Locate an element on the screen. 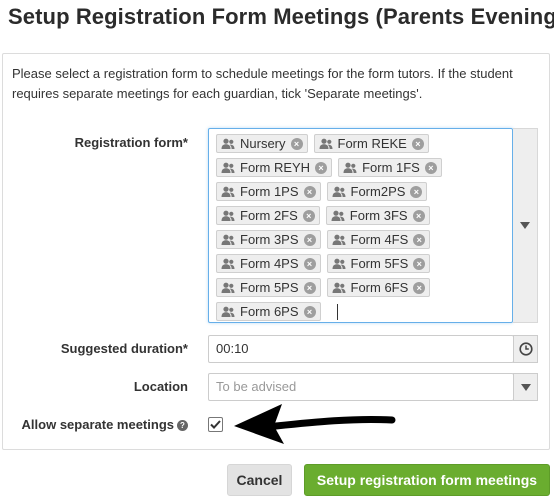  selected-form-chip: Form 3PS × is located at coordinates (268, 239).